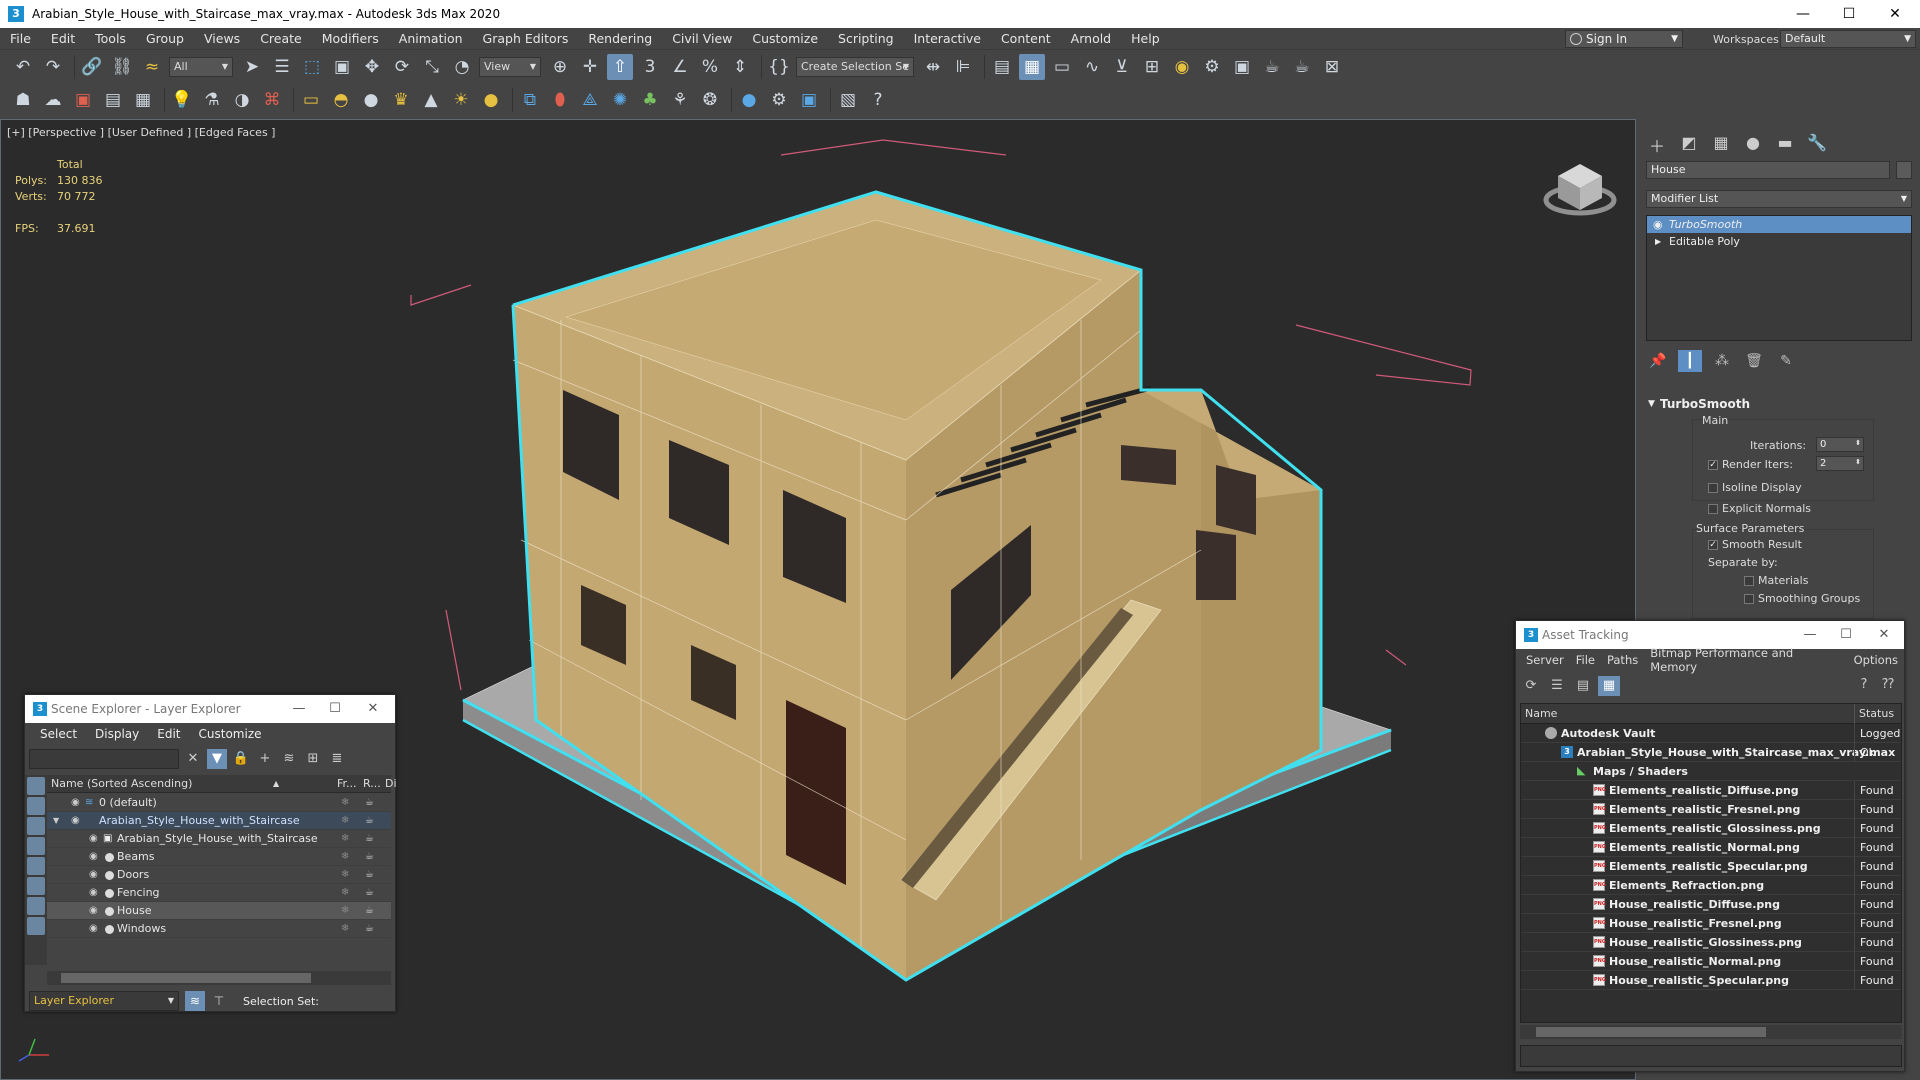  I want to click on pin-stack-icon: 📌, so click(1658, 361).